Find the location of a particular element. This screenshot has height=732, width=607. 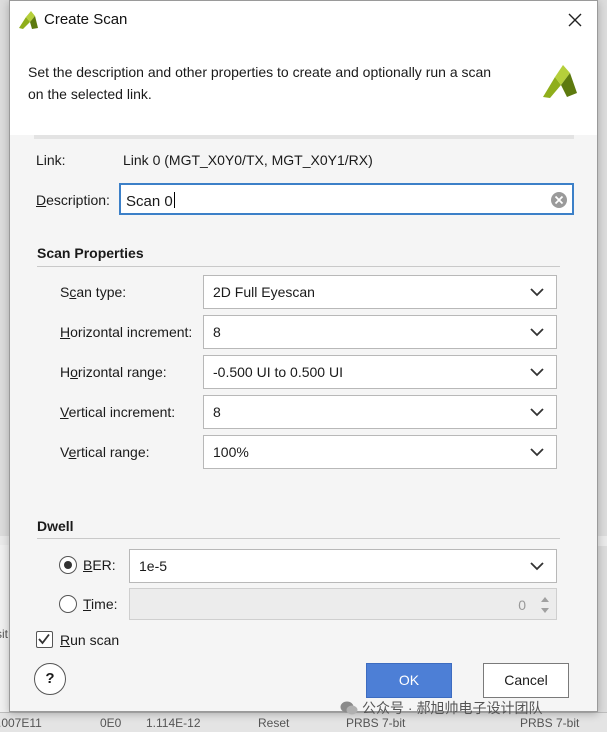

link-label: Link: is located at coordinates (51, 160).